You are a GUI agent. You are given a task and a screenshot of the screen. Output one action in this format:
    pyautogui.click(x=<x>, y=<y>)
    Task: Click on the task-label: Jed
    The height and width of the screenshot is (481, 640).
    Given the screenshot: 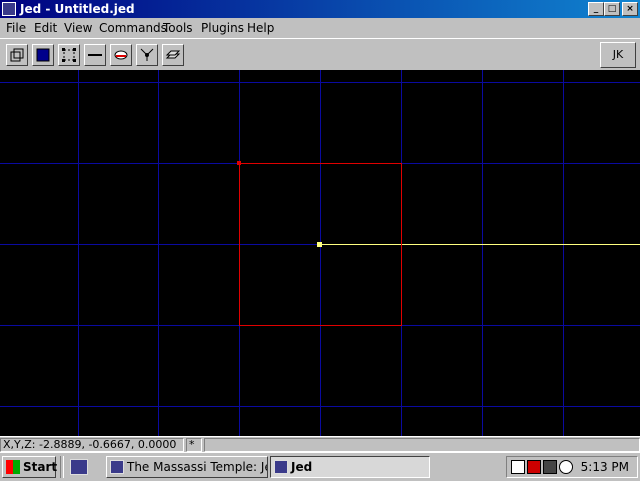 What is the action you would take?
    pyautogui.click(x=302, y=467)
    